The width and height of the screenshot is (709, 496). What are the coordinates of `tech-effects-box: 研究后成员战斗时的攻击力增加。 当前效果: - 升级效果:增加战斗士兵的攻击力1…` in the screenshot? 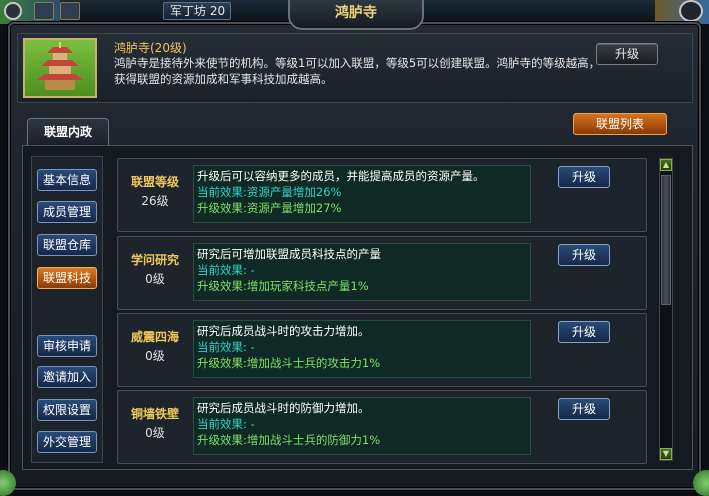 It's located at (362, 349).